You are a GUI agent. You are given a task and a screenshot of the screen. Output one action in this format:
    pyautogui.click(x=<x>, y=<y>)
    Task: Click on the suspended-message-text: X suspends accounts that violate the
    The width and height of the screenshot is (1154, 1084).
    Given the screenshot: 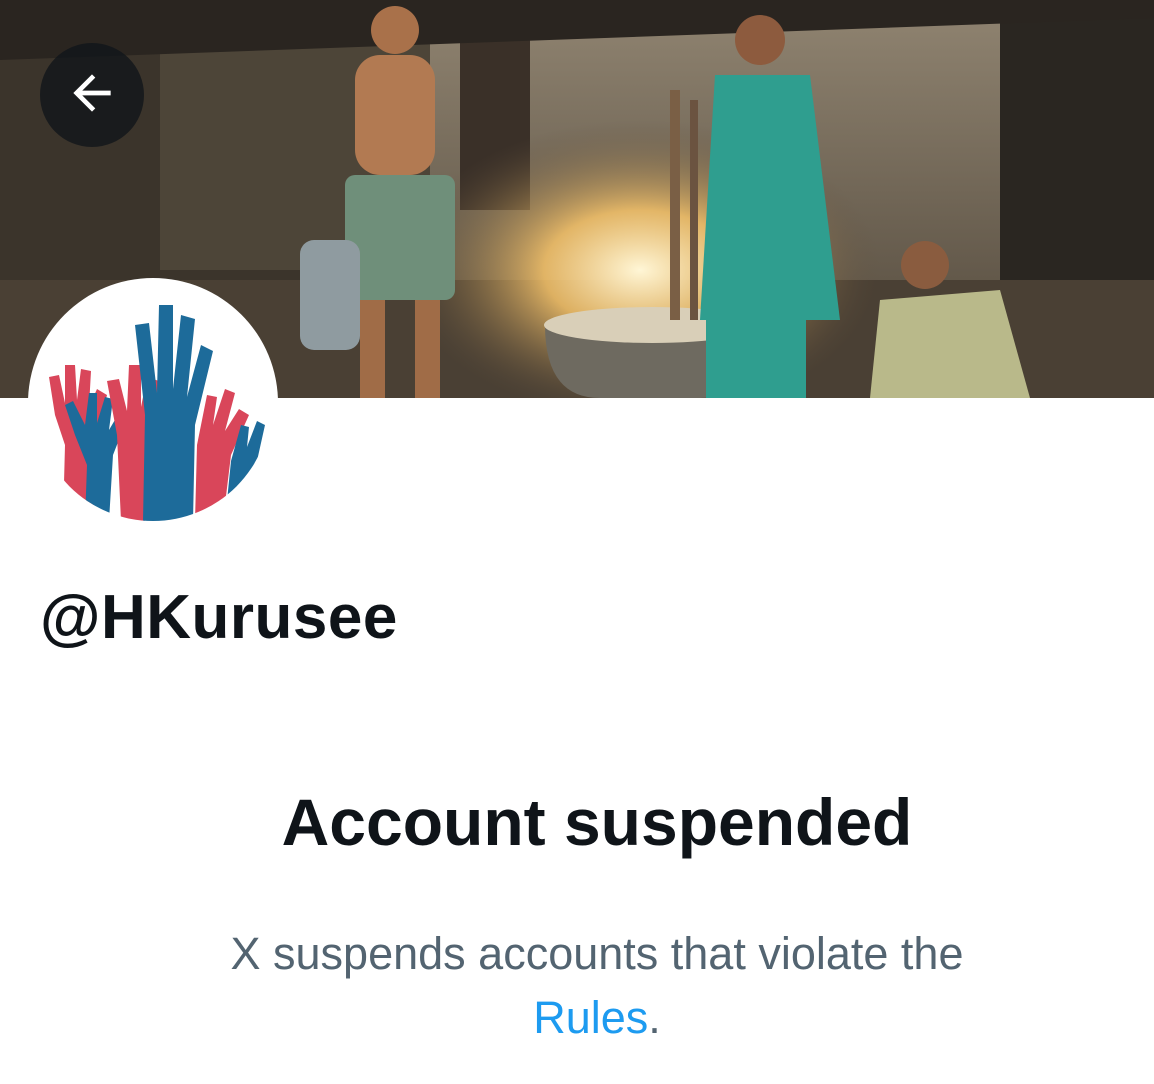 What is the action you would take?
    pyautogui.click(x=597, y=953)
    